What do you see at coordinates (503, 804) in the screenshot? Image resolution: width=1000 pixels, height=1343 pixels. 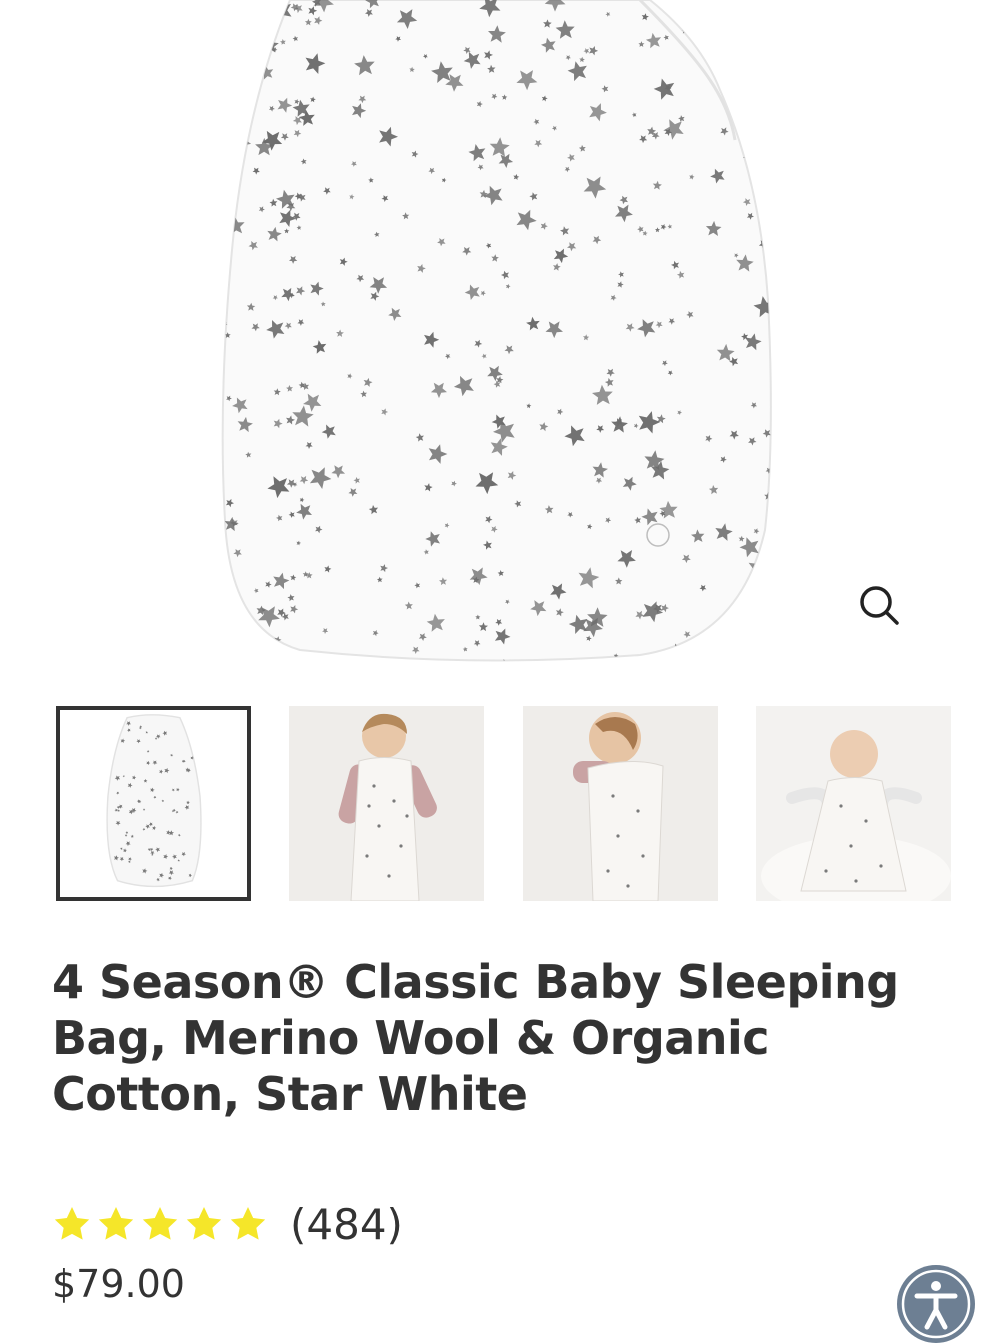 I see `thumbnail-strip` at bounding box center [503, 804].